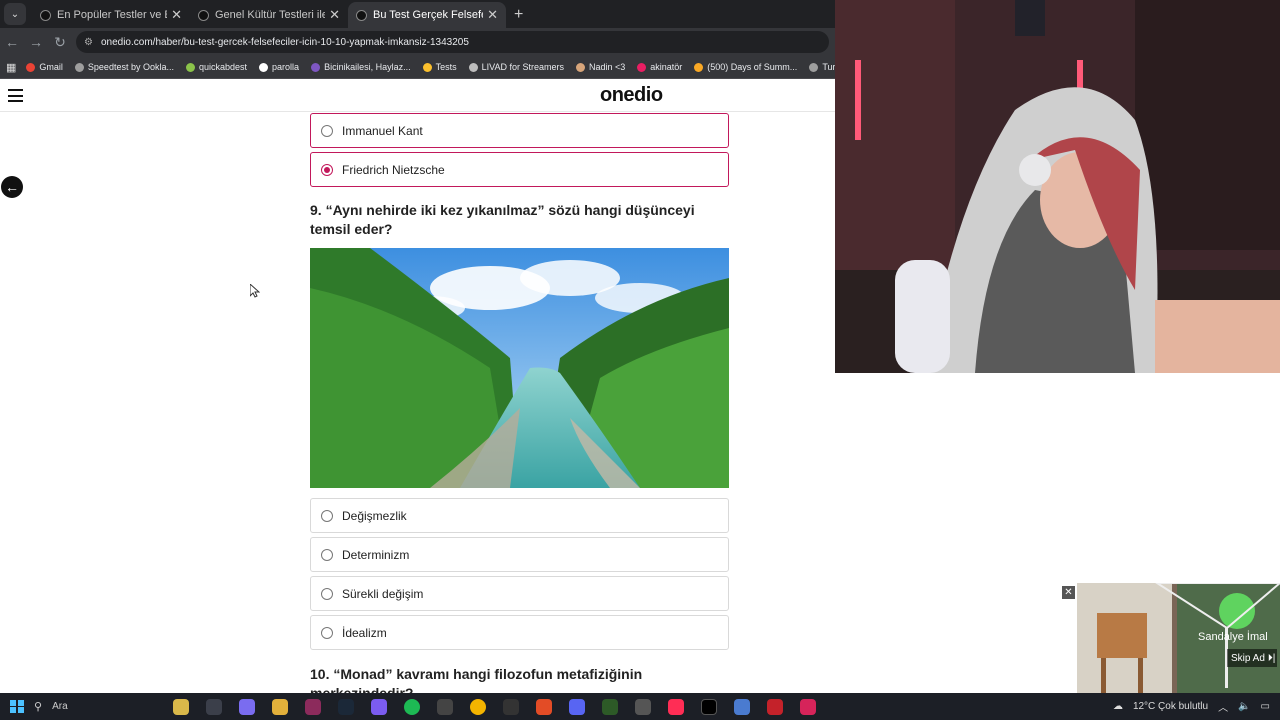 The width and height of the screenshot is (1280, 720). What do you see at coordinates (519, 593) in the screenshot?
I see `answer-option: Sürekli değişim` at bounding box center [519, 593].